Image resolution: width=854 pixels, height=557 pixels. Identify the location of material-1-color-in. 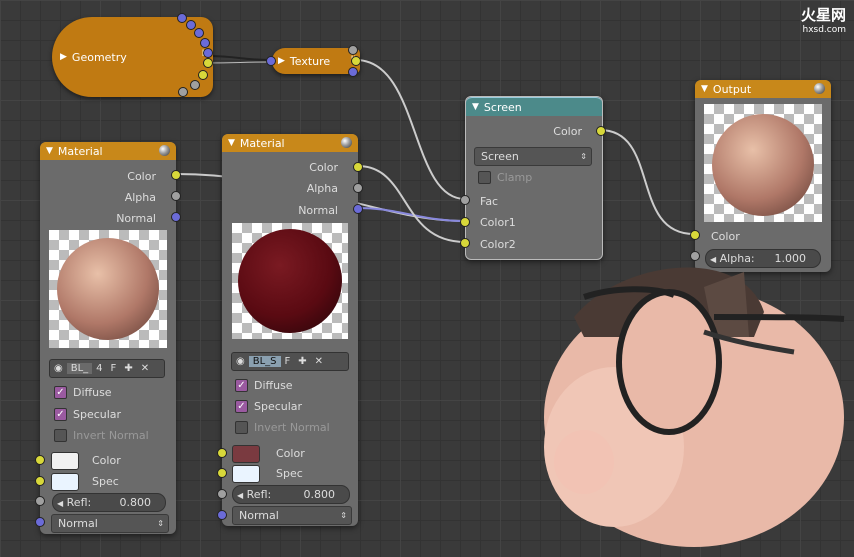
(40, 460).